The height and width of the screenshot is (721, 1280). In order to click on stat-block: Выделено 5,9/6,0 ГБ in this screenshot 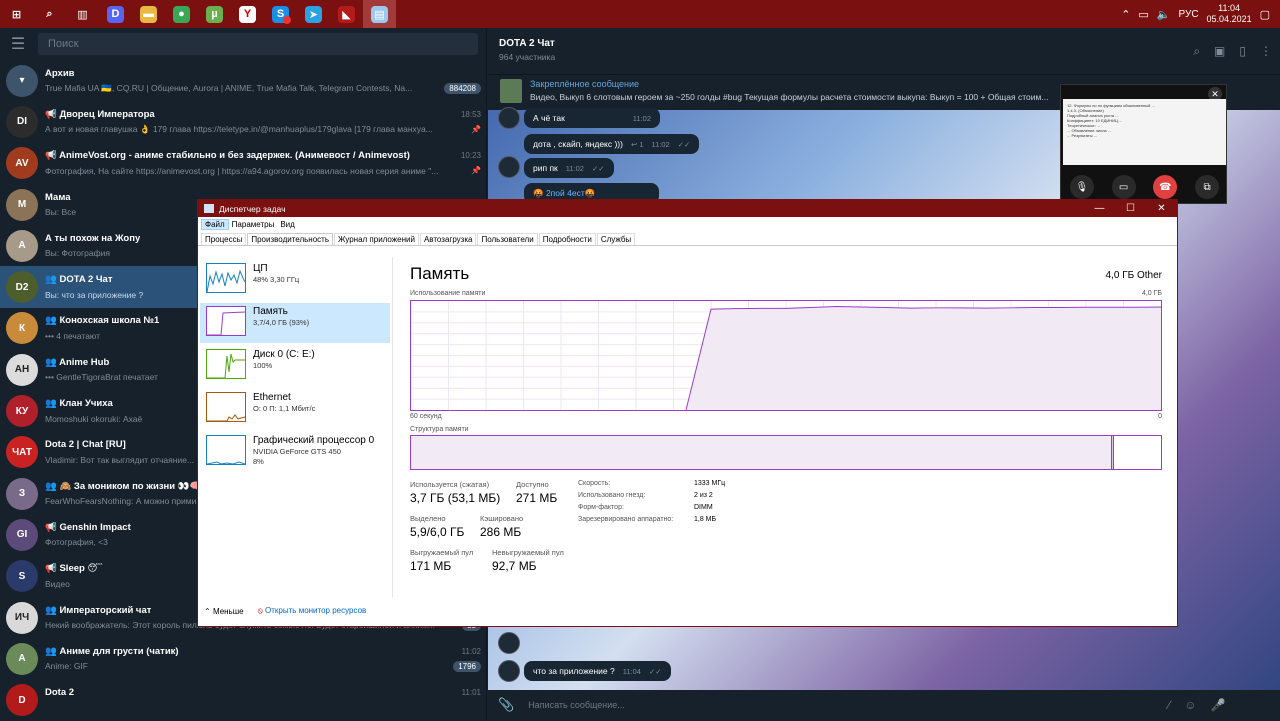, I will do `click(437, 526)`.